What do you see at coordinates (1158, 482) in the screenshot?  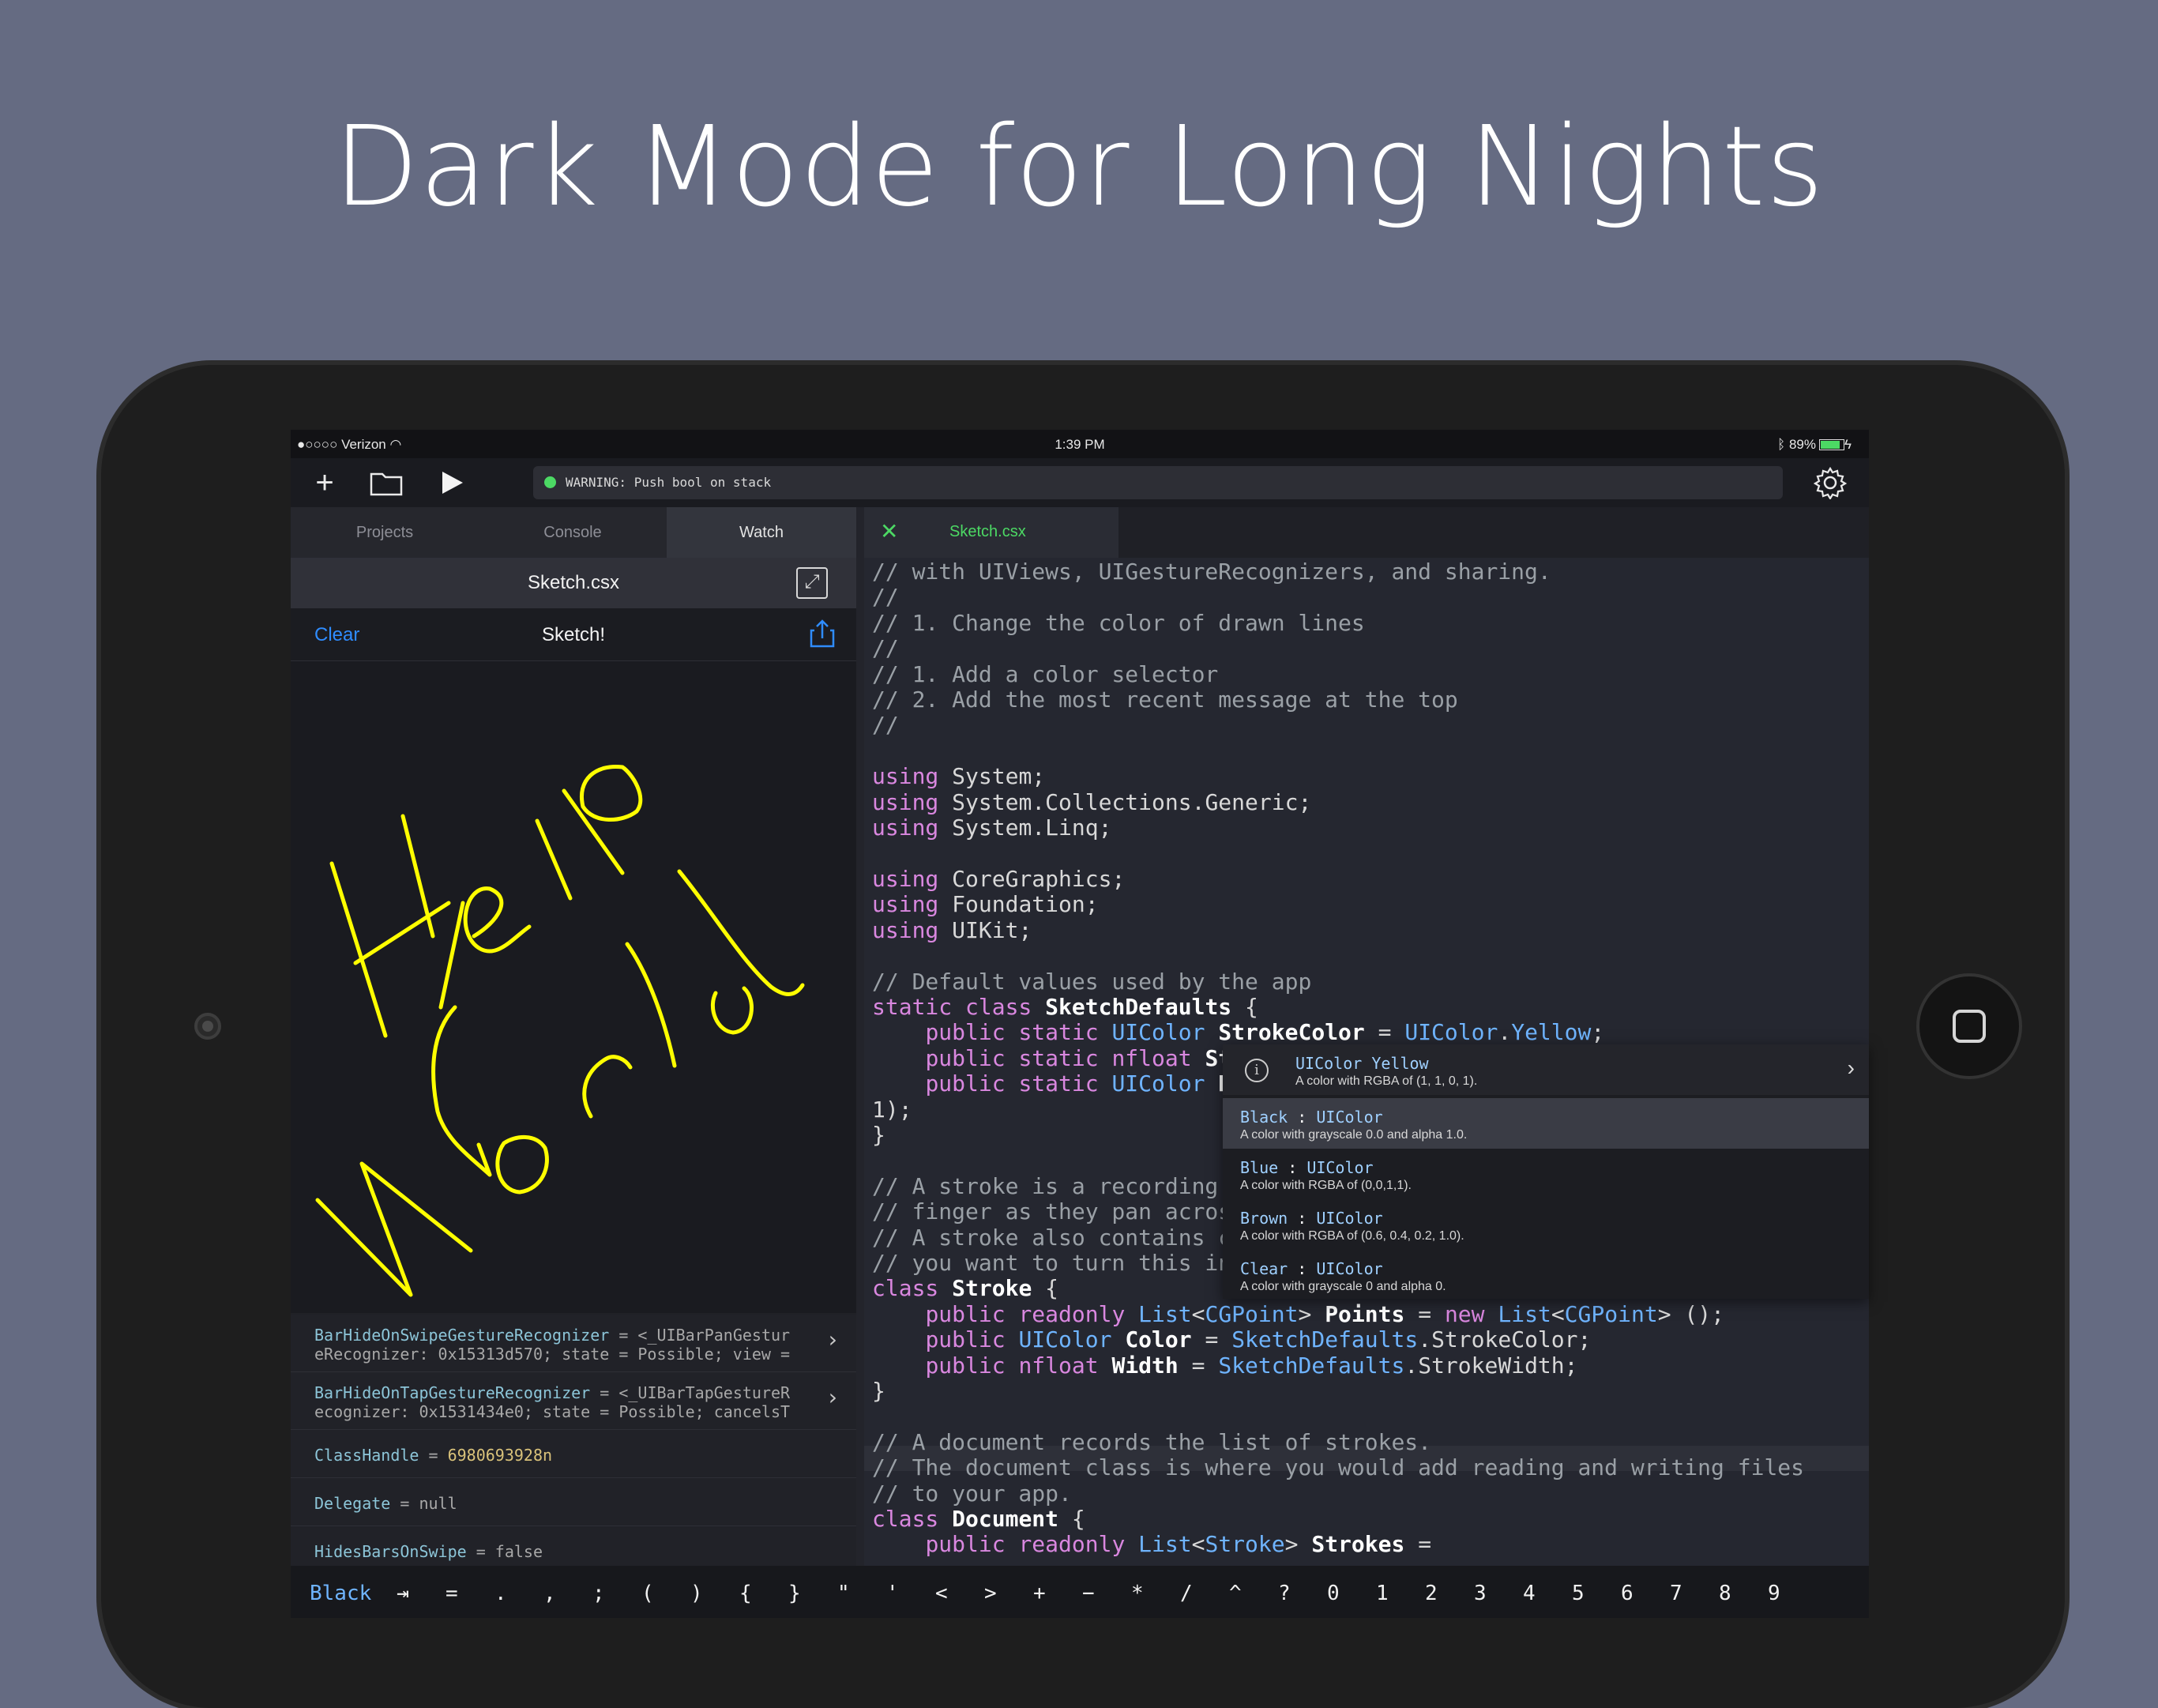 I see `warning-bar: WARNING: Push bool on stack` at bounding box center [1158, 482].